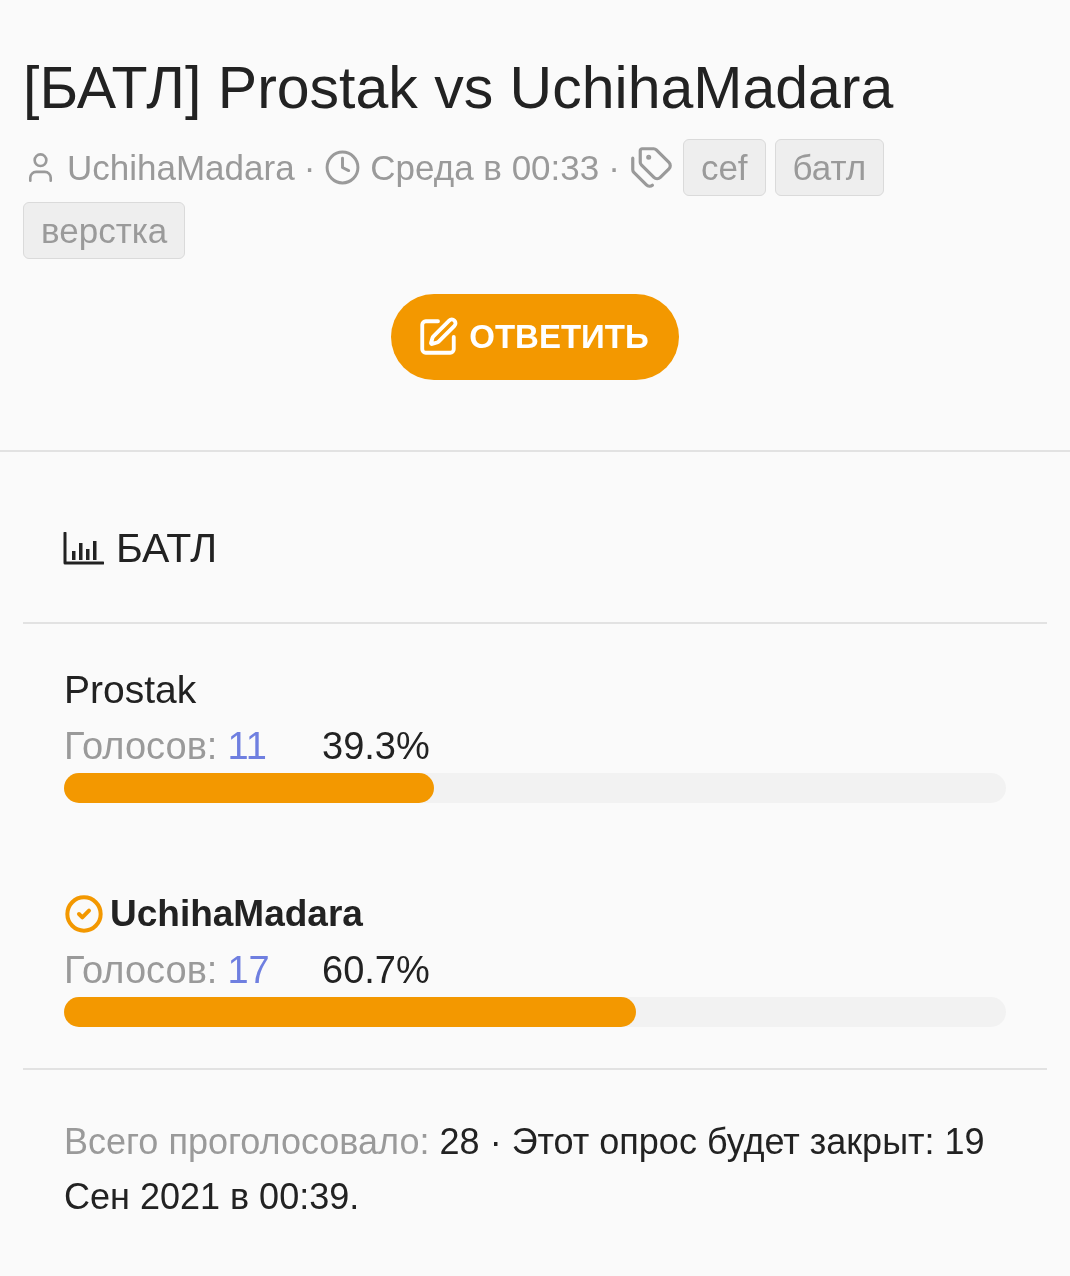 This screenshot has height=1276, width=1070. I want to click on vote-percent: 60.7%, so click(376, 970).